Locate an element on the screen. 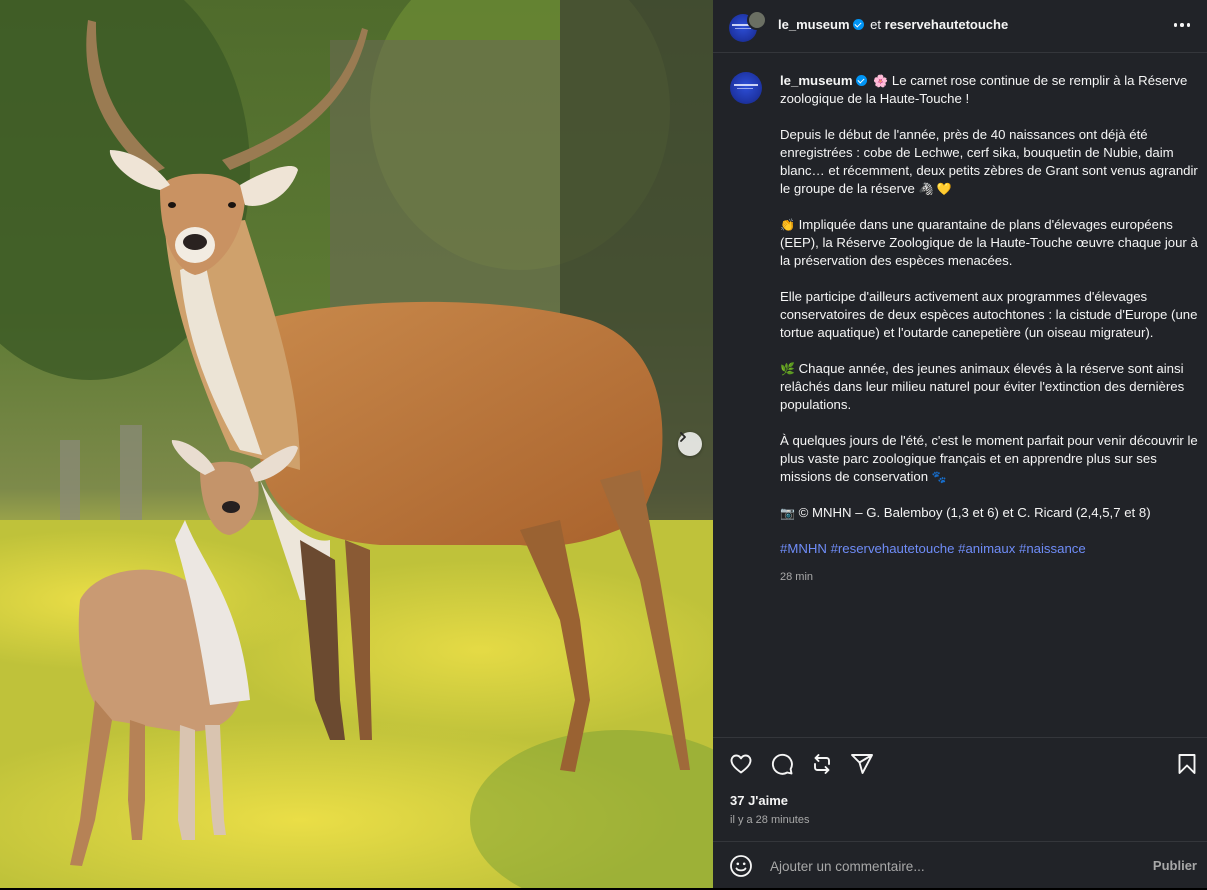  likes-count: 37 J'aime is located at coordinates (759, 800).